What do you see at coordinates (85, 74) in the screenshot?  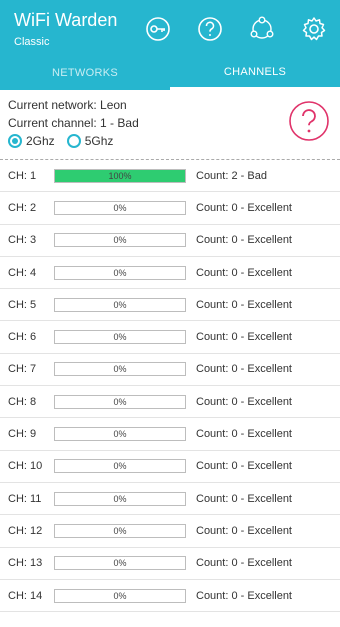 I see `tab-networks: NETWORKS` at bounding box center [85, 74].